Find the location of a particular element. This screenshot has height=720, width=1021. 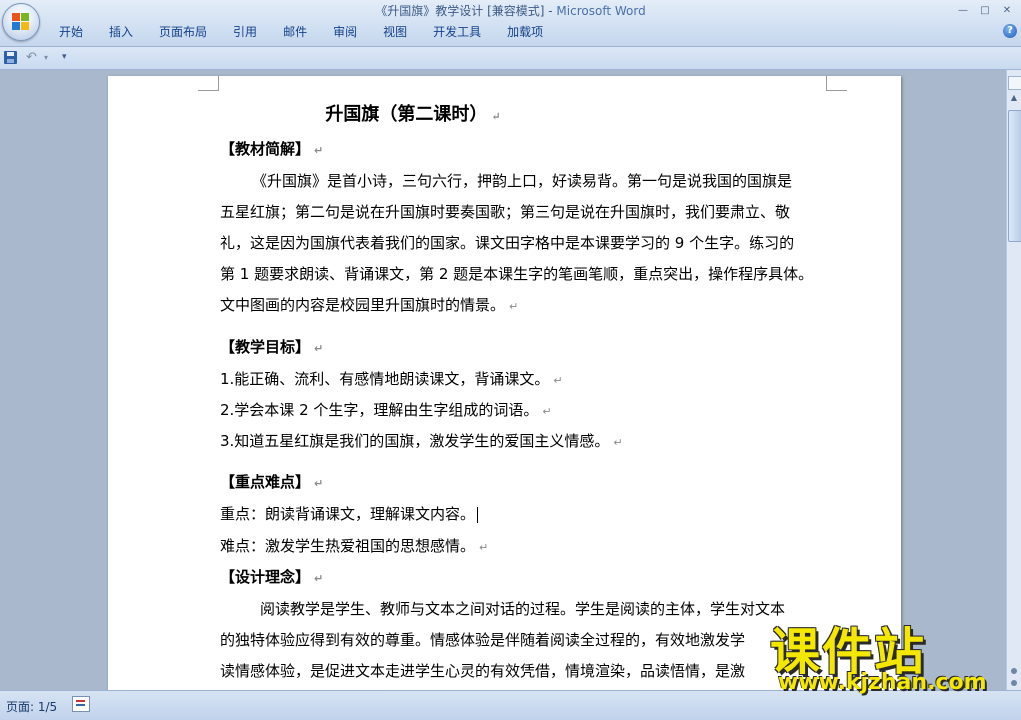

paragraph-line: 的独特体验应得到有效的尊重。情感体验是伴随着阅读全过程的，有效地激发学 is located at coordinates (483, 640).